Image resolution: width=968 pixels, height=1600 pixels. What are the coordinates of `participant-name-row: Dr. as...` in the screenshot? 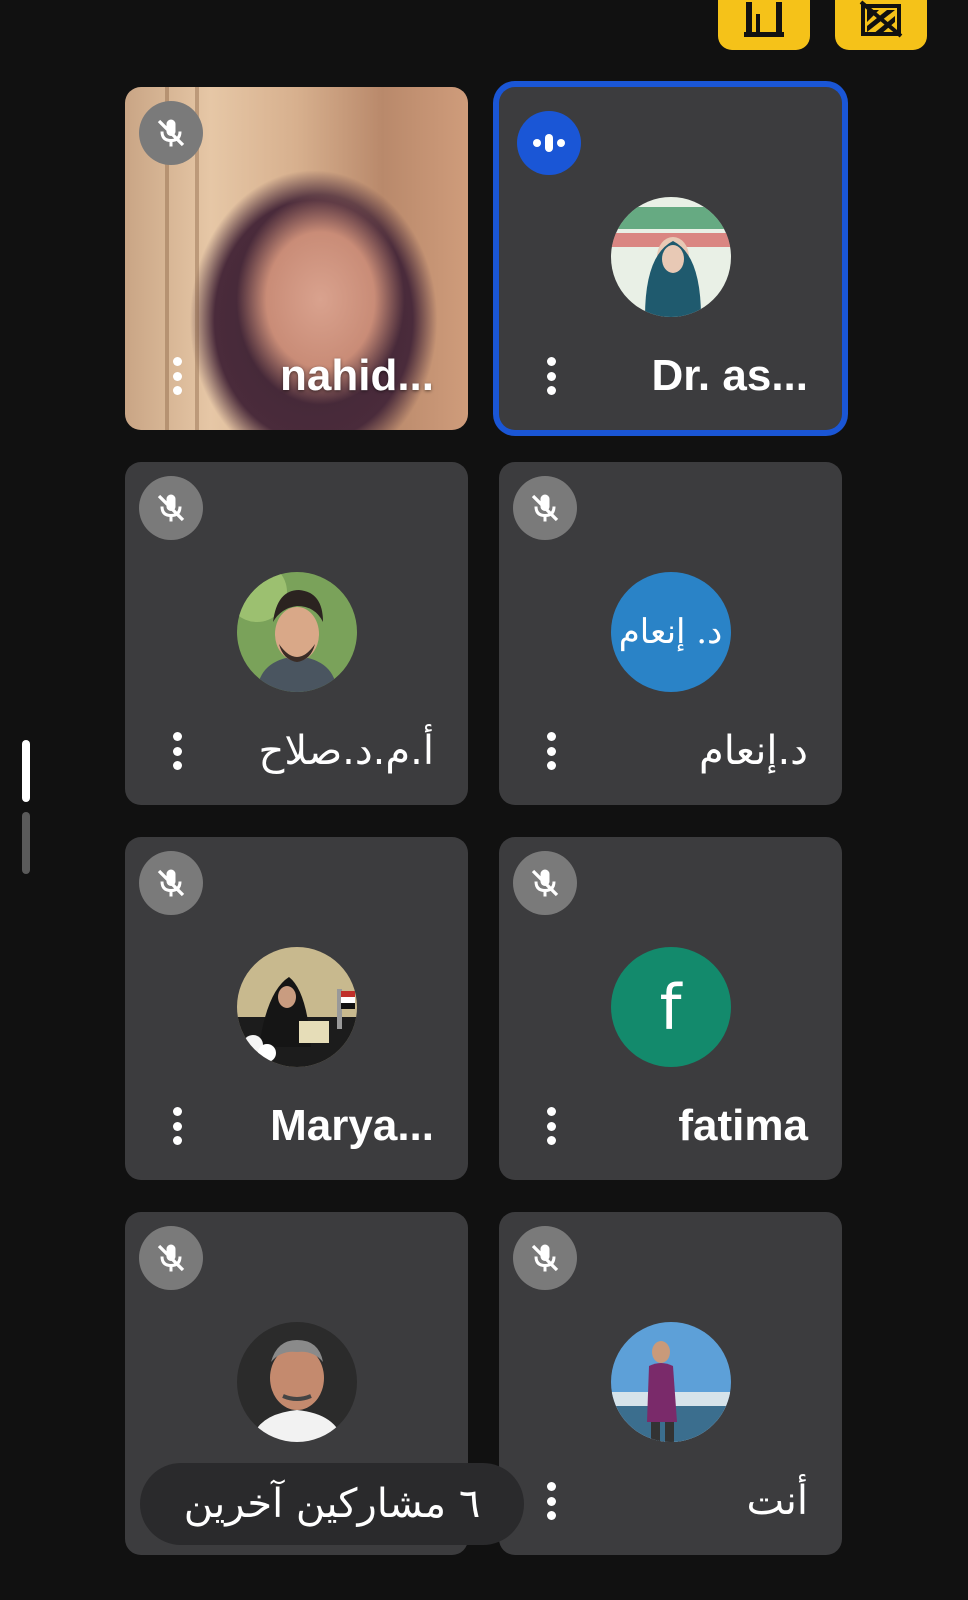 It's located at (670, 376).